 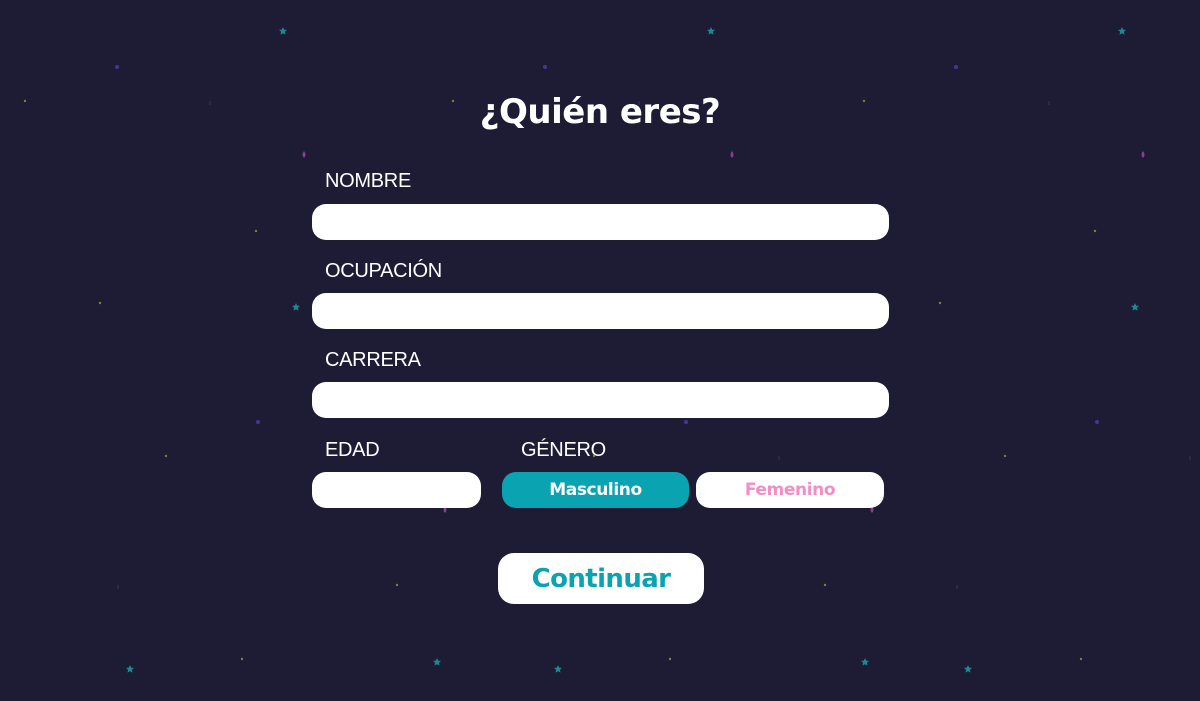 I want to click on career-input, so click(x=600, y=400).